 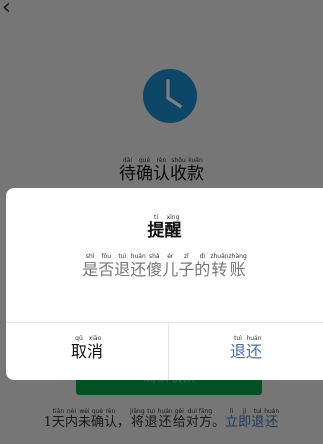 What do you see at coordinates (156, 231) in the screenshot?
I see `hanzi: 提` at bounding box center [156, 231].